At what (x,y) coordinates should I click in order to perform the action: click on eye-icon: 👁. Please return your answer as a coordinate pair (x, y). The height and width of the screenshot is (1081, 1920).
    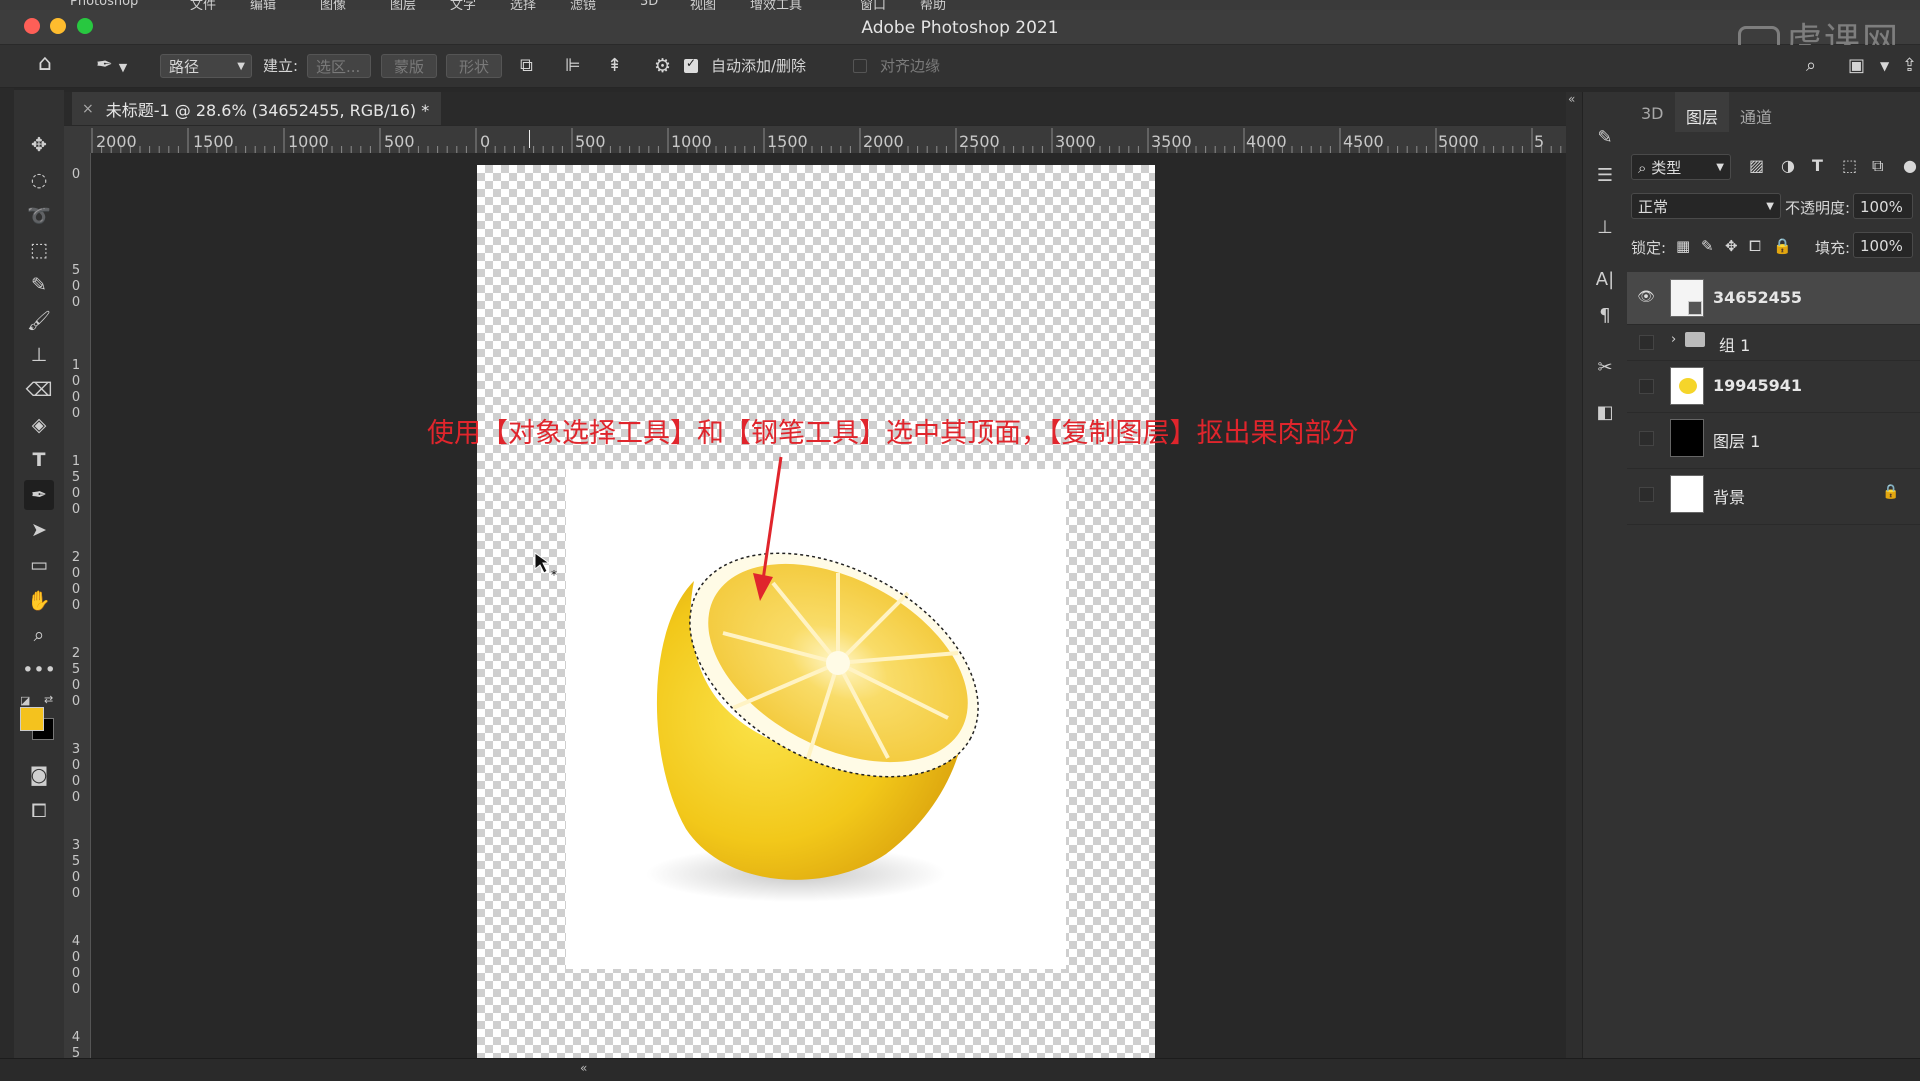
    Looking at the image, I should click on (1646, 297).